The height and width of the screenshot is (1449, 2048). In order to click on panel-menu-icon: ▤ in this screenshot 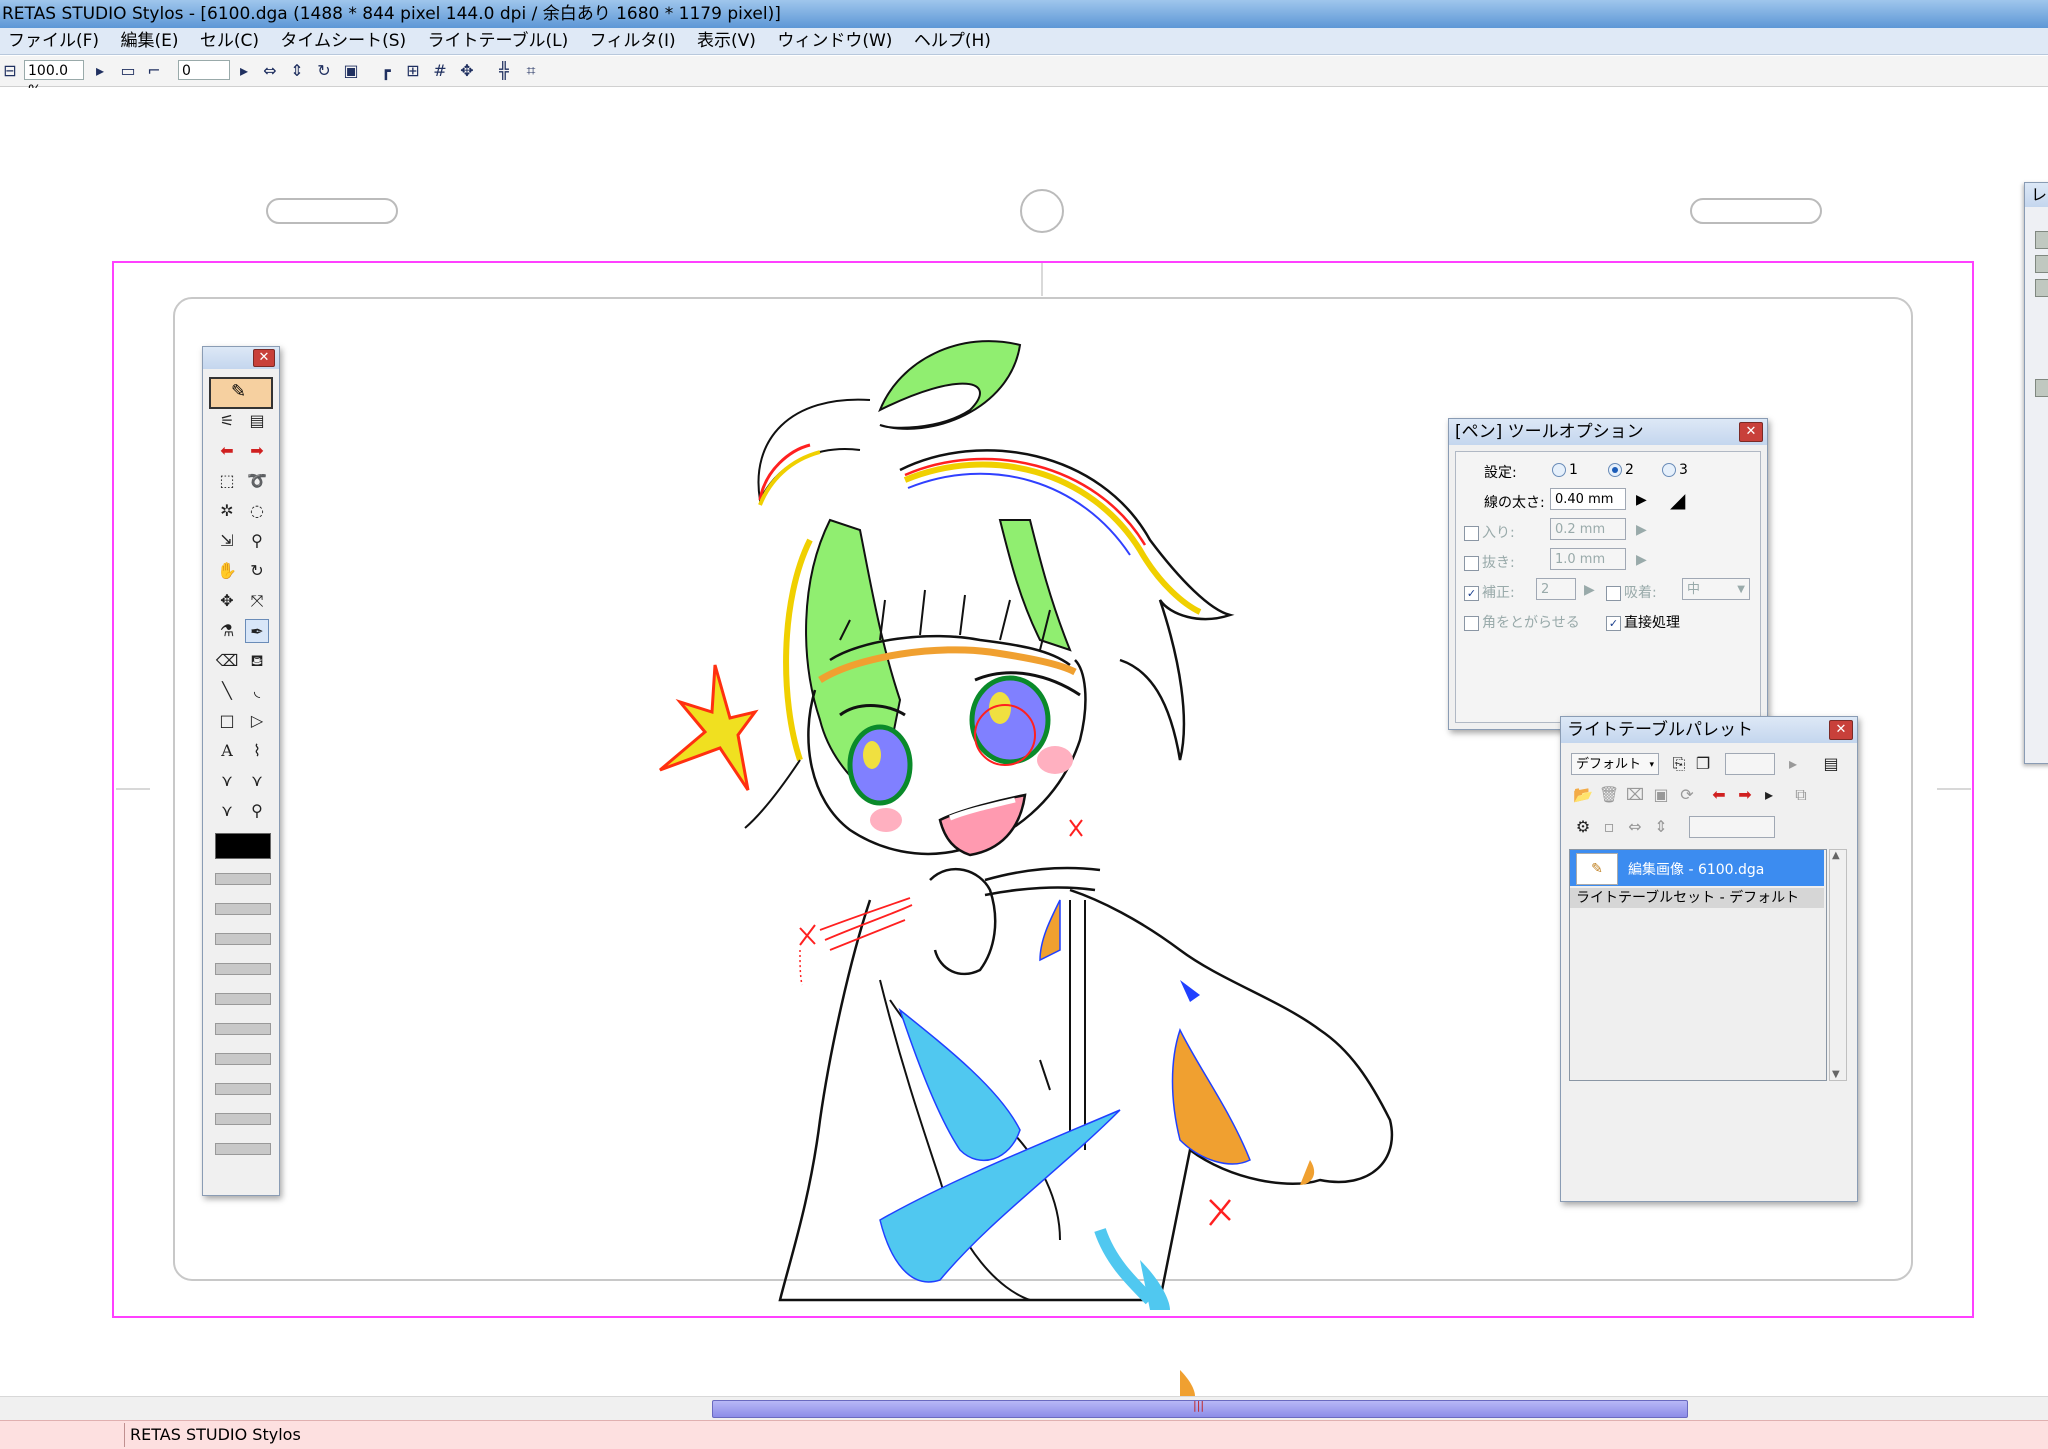, I will do `click(1831, 764)`.